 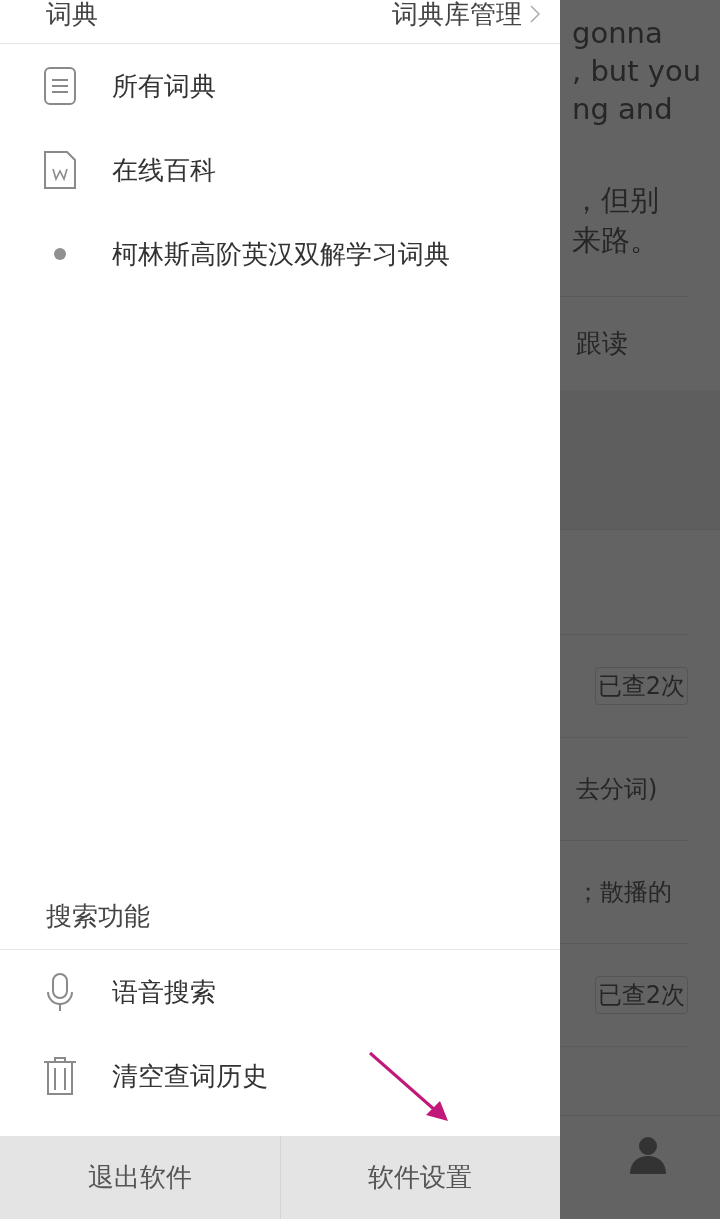 I want to click on dictionary-item: 所有词典, so click(x=280, y=86).